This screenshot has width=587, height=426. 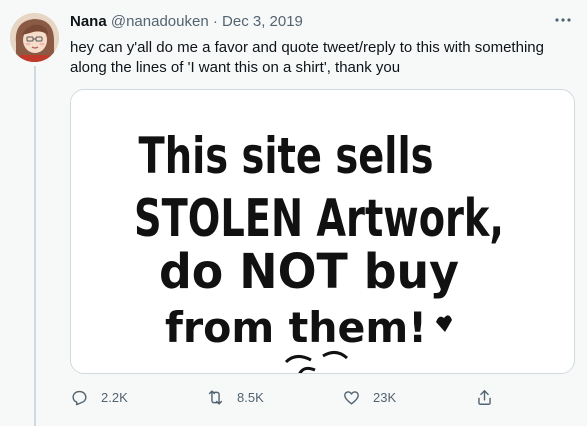 What do you see at coordinates (250, 397) in the screenshot?
I see `retweet-count: 8.5K` at bounding box center [250, 397].